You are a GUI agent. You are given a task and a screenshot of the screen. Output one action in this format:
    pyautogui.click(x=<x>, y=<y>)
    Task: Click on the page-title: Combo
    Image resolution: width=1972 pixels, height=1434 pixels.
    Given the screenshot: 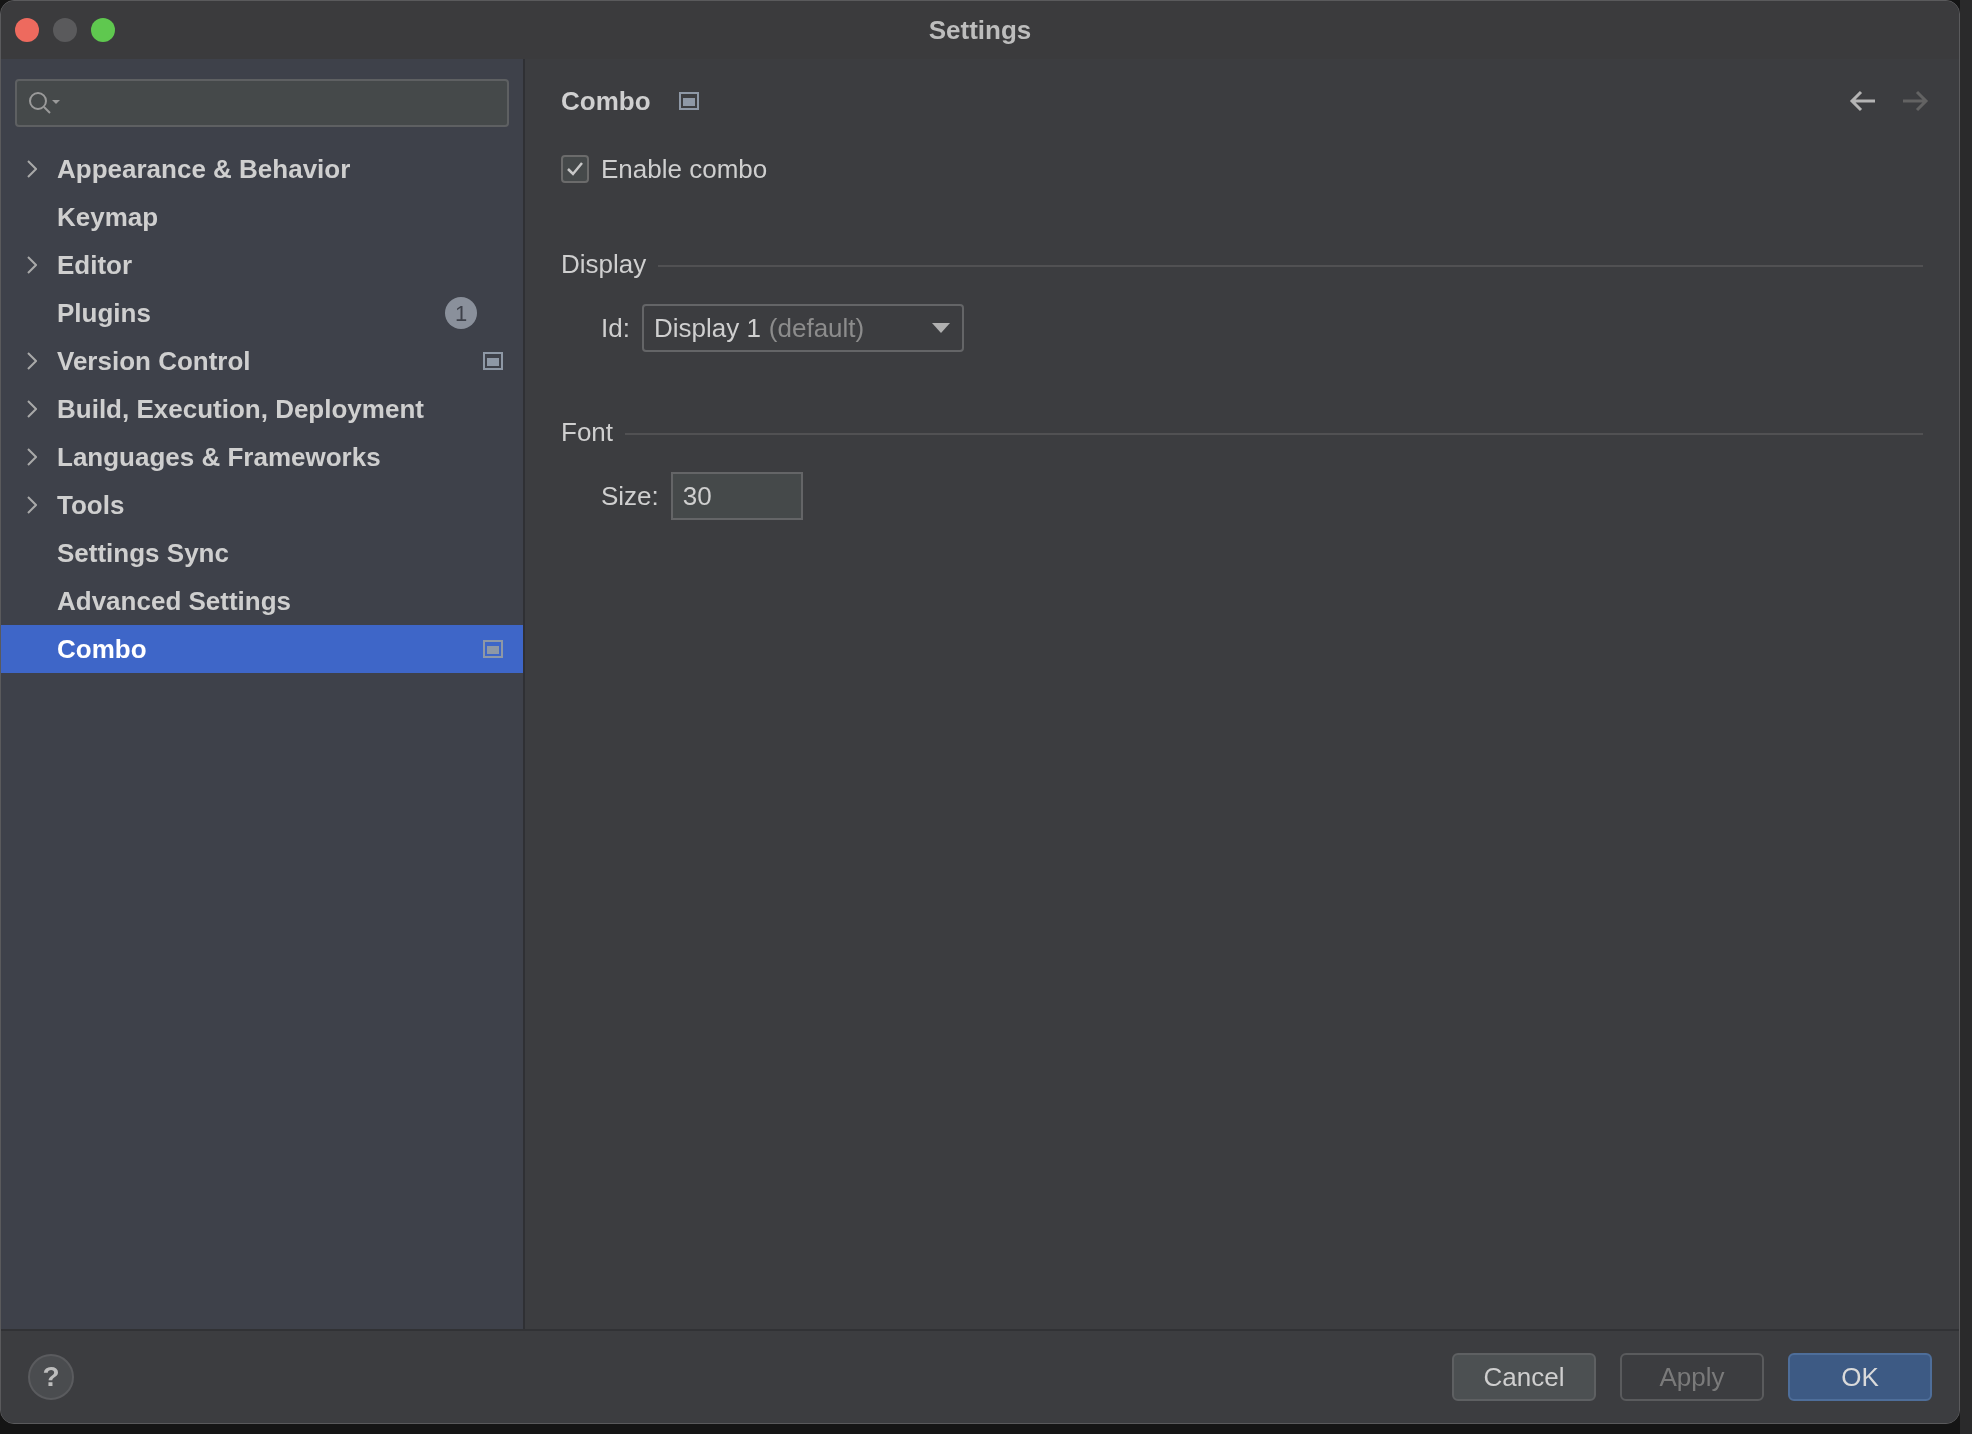 What is the action you would take?
    pyautogui.click(x=606, y=101)
    